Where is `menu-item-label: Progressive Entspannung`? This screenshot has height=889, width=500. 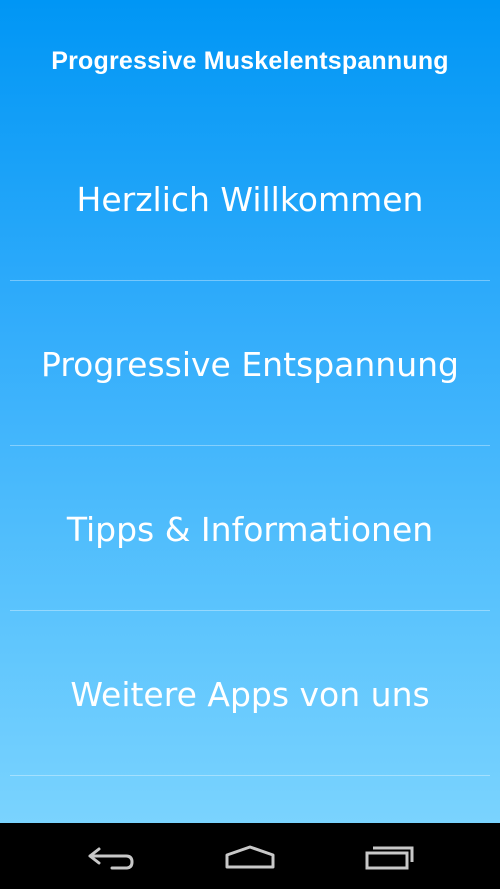
menu-item-label: Progressive Entspannung is located at coordinates (250, 364).